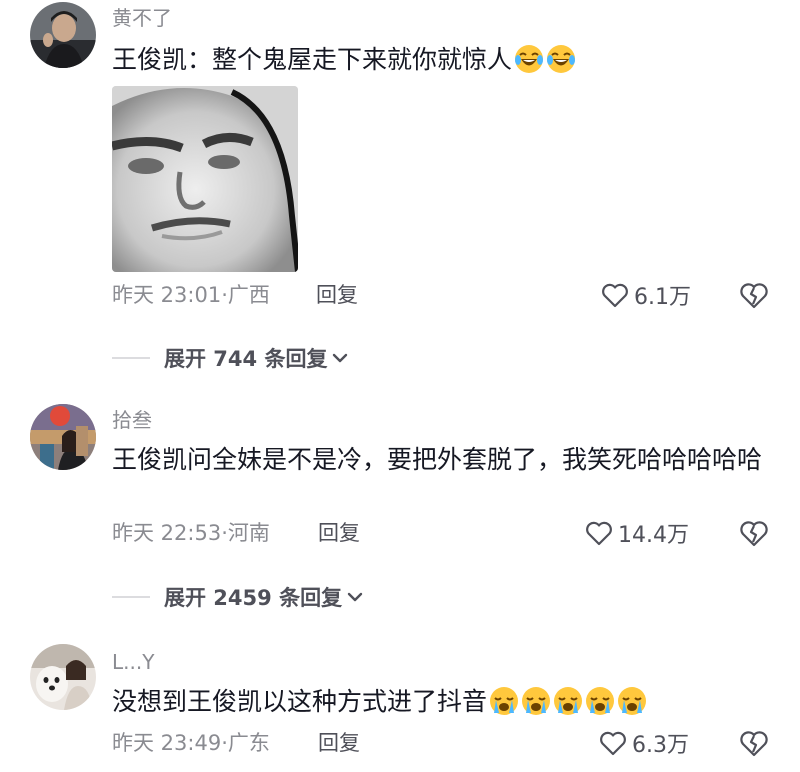 The image size is (800, 772). I want to click on comment-username: 黄不了, so click(142, 18).